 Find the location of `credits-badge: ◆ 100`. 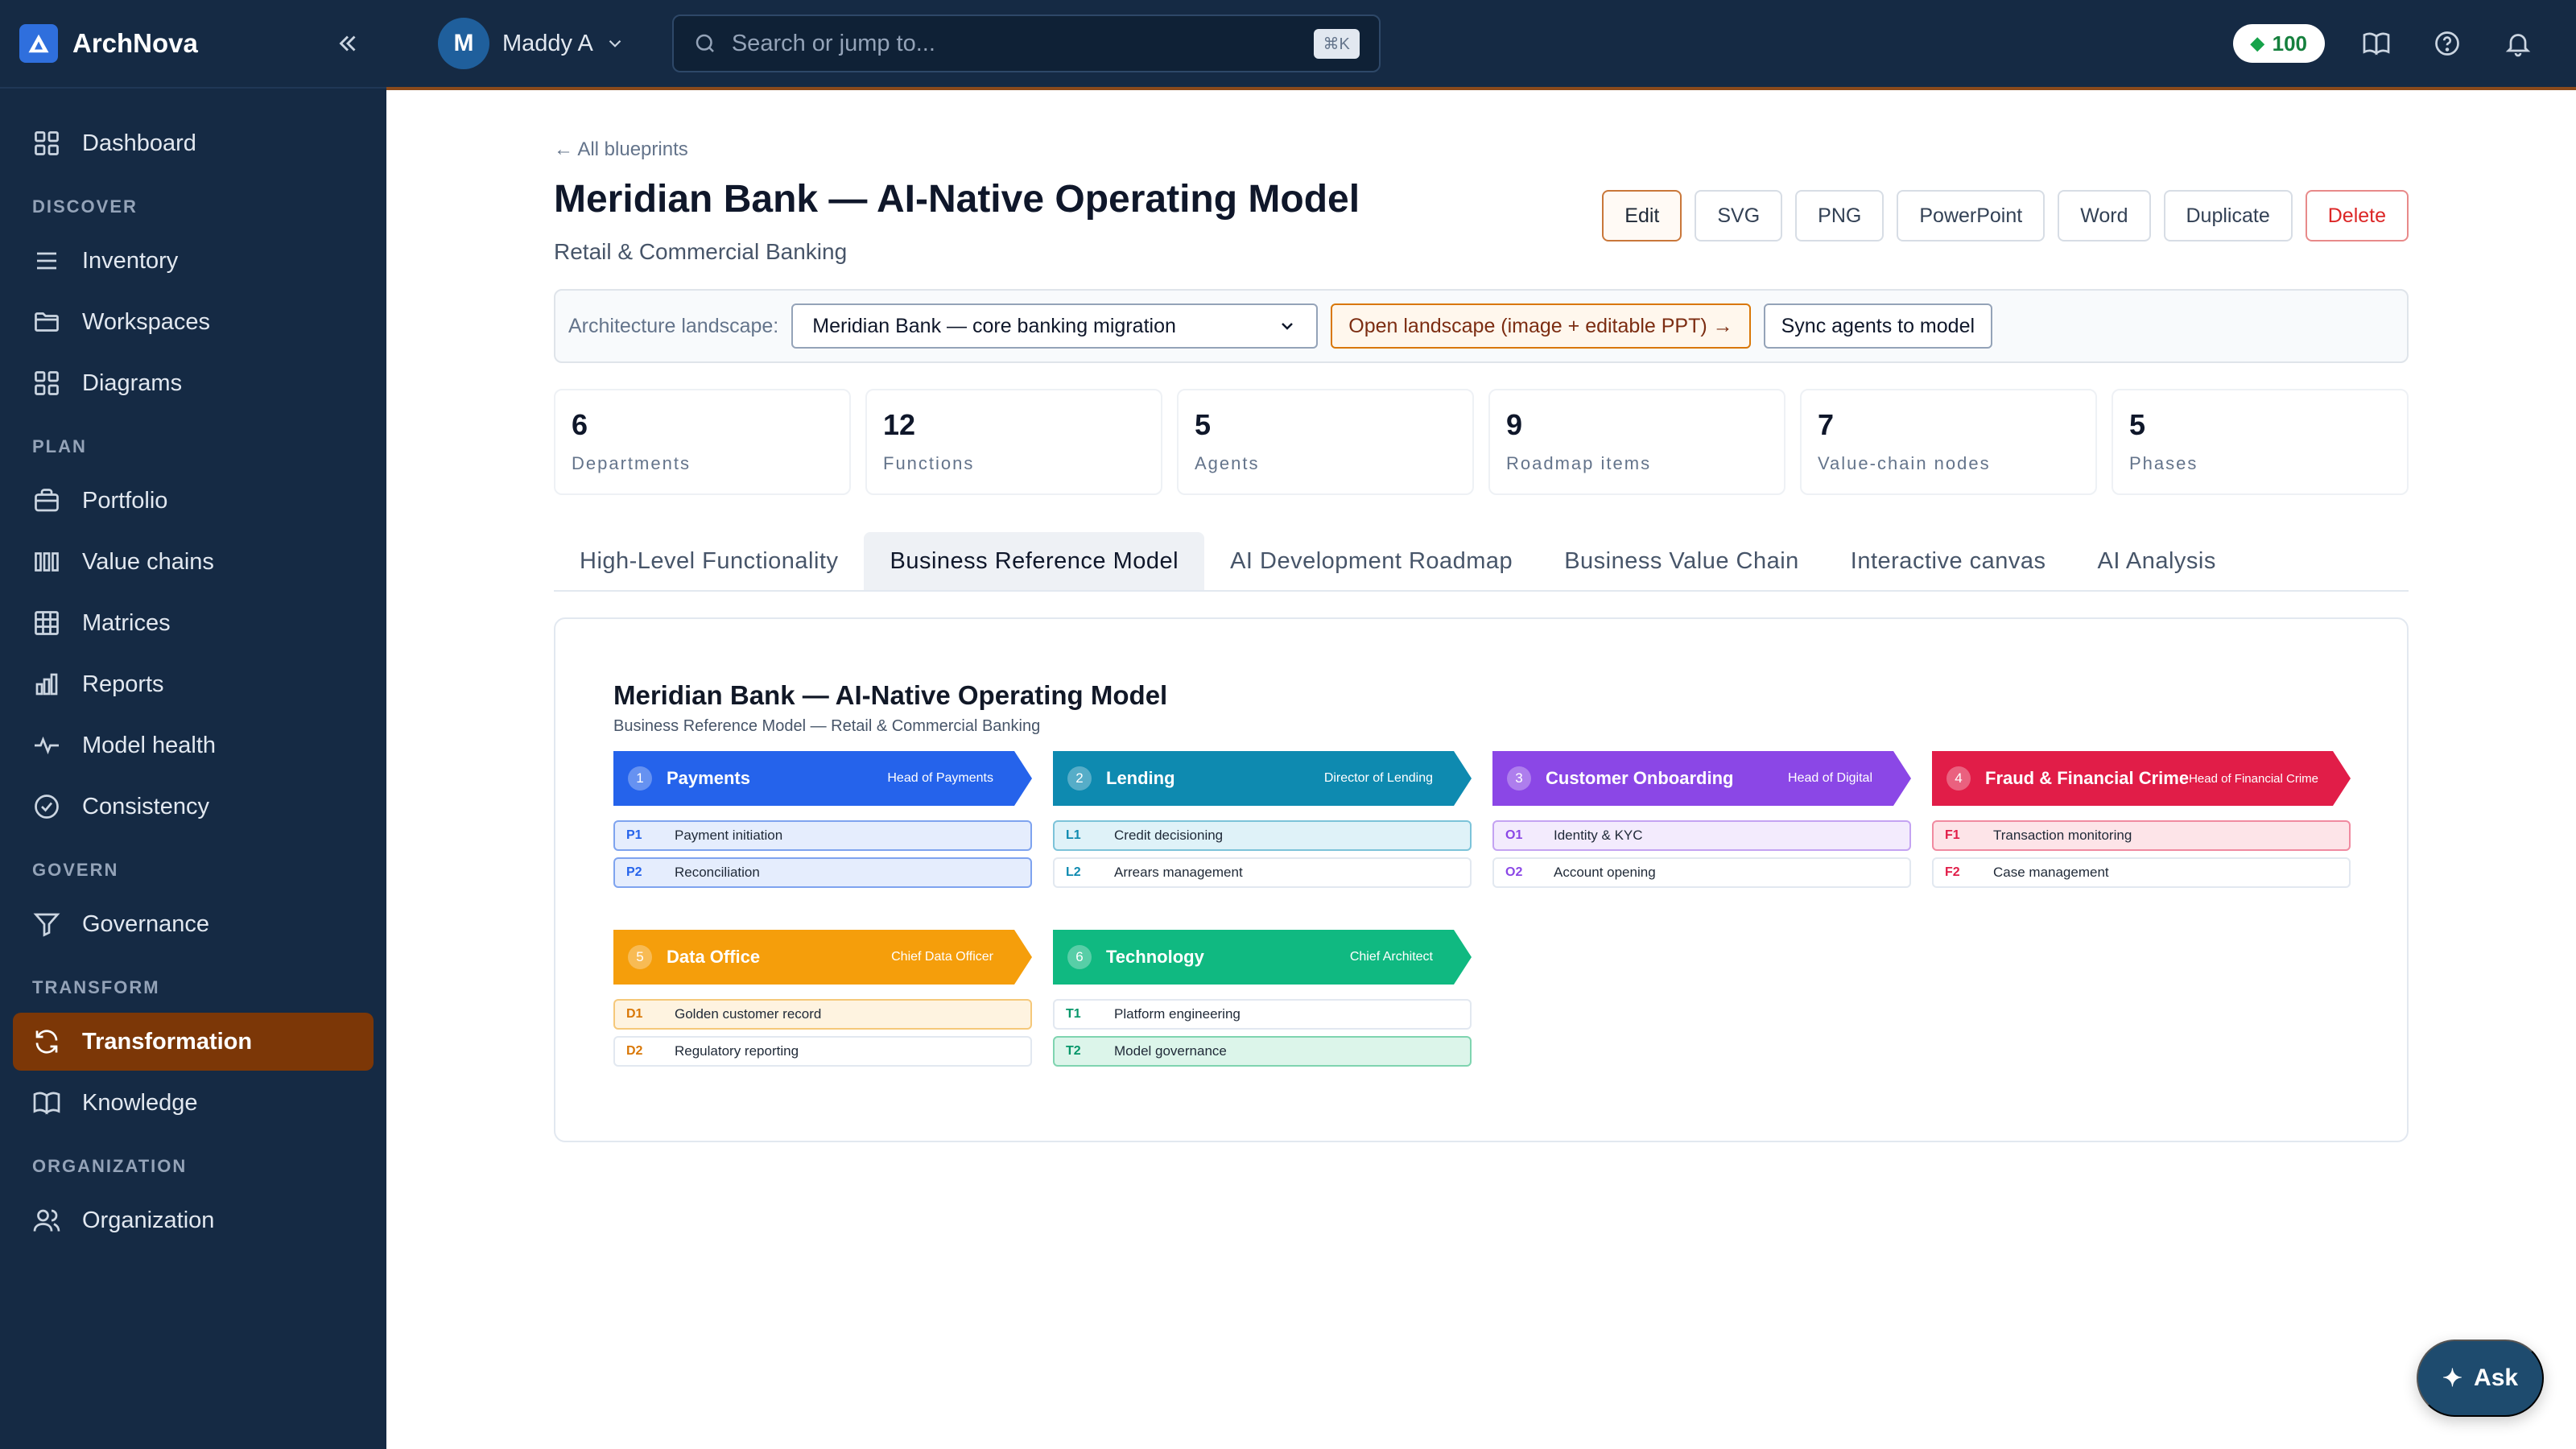

credits-badge: ◆ 100 is located at coordinates (2278, 43).